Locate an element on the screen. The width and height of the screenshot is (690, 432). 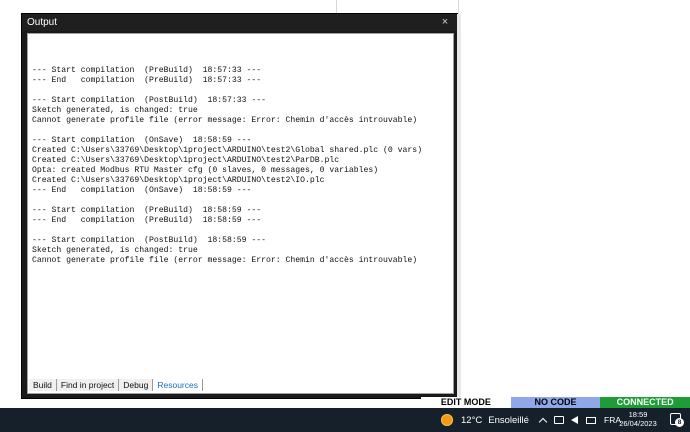
tab-find-in-project: Find in project is located at coordinates (88, 385).